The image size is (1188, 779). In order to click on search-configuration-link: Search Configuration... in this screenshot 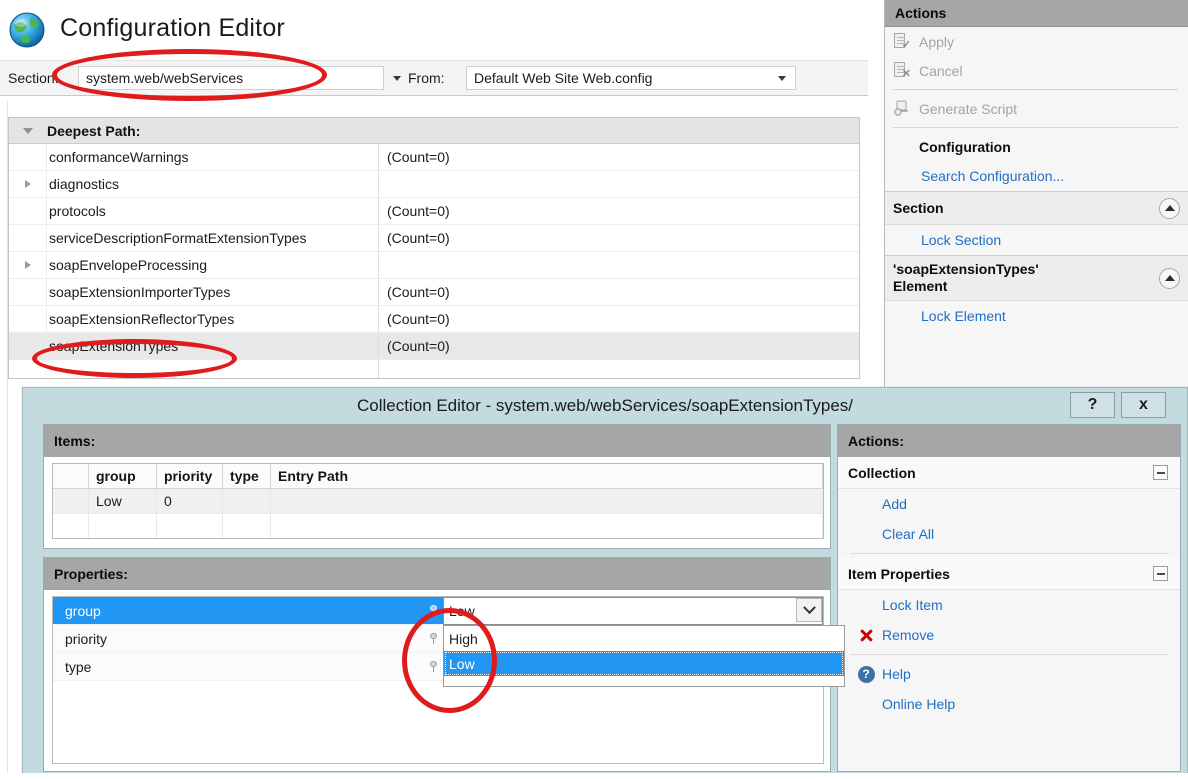, I will do `click(1036, 176)`.